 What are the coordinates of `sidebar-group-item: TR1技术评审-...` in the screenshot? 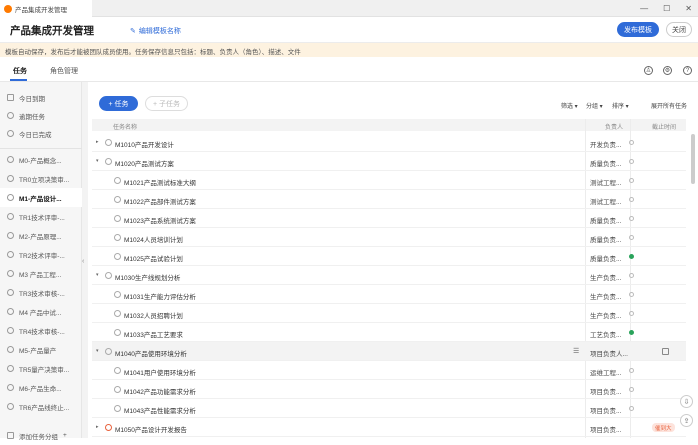 It's located at (41, 216).